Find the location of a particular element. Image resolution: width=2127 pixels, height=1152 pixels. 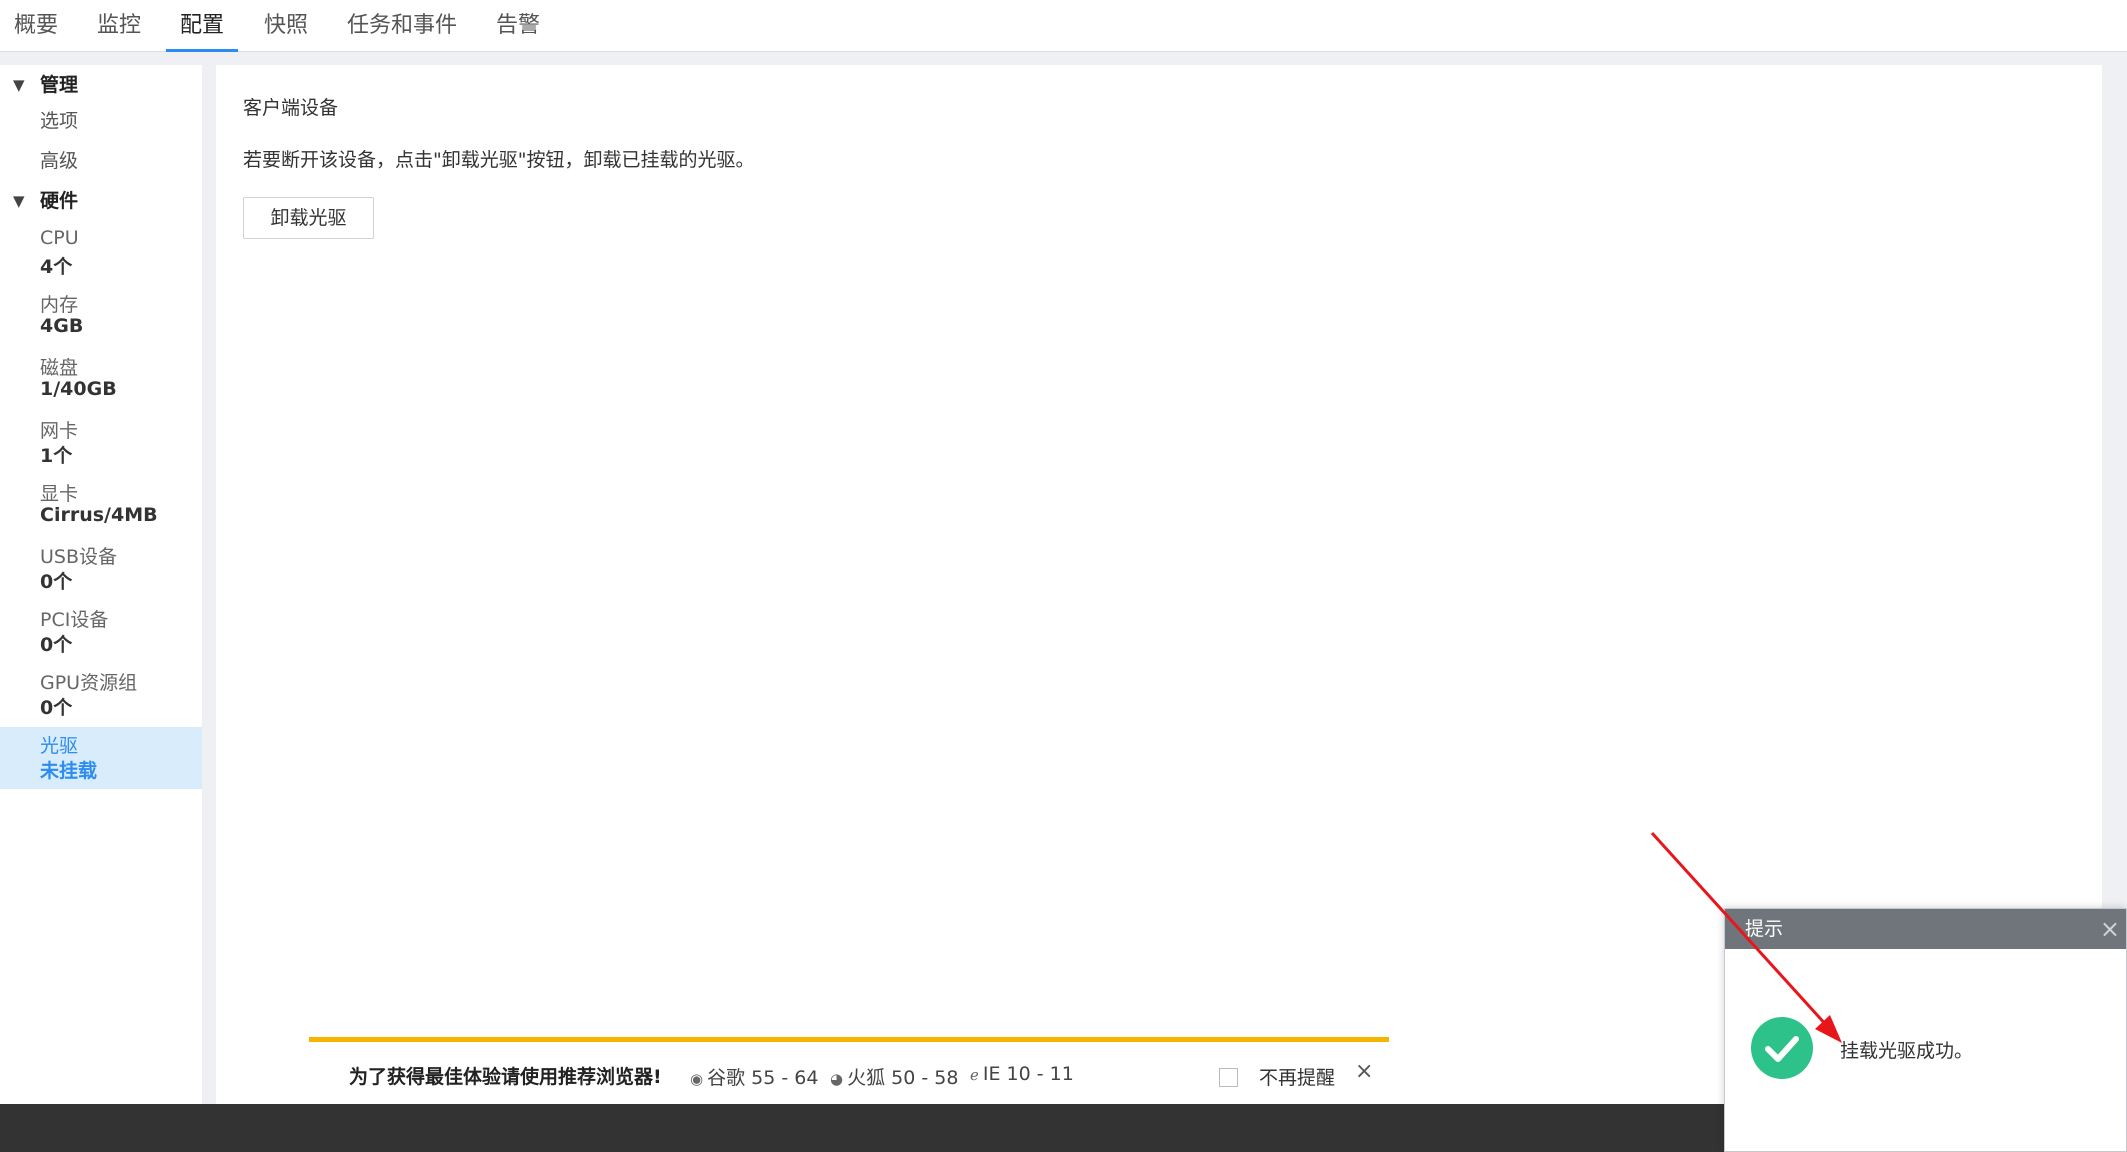

item-value: 4个 is located at coordinates (56, 267).